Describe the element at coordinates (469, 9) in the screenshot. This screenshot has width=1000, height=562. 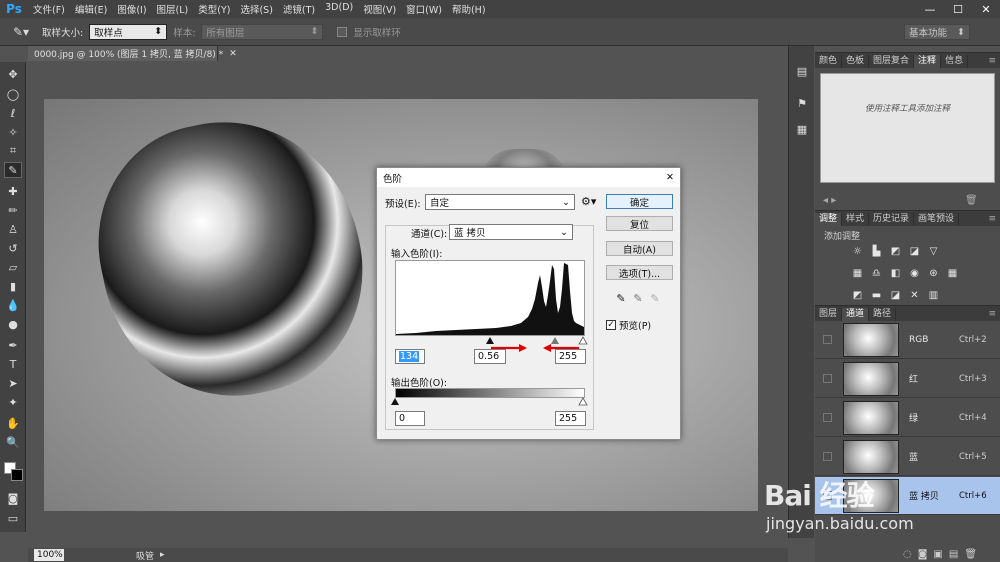
I see `menu-item: 帮助(H)` at that location.